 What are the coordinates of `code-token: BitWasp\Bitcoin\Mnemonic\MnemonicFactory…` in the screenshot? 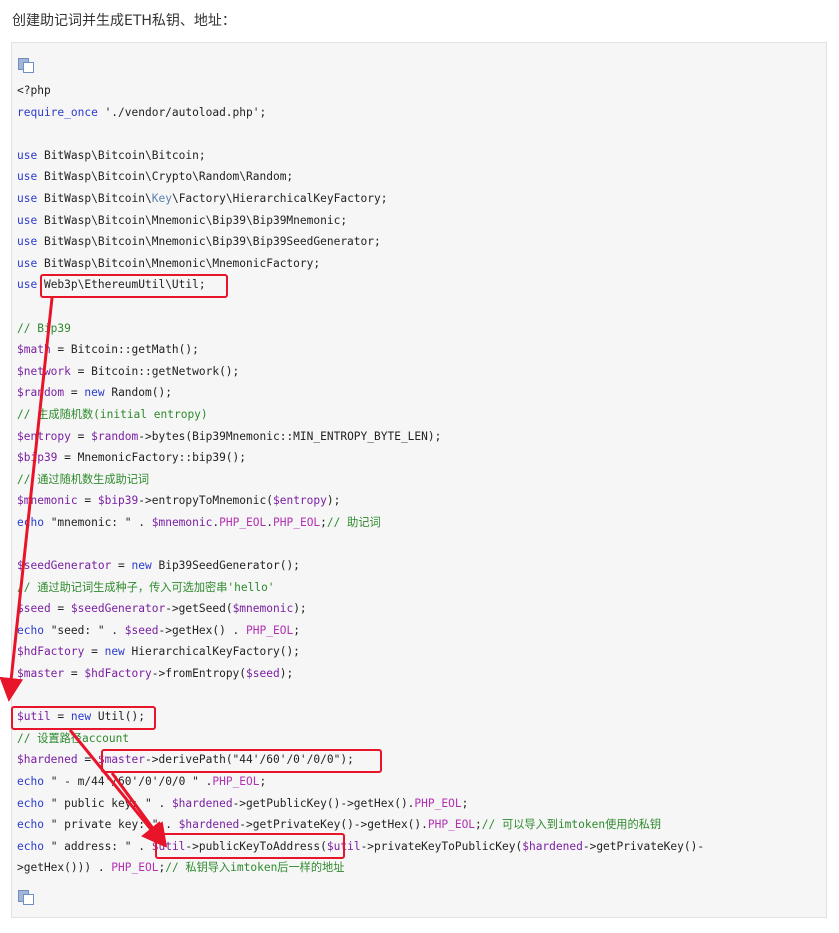 It's located at (179, 263).